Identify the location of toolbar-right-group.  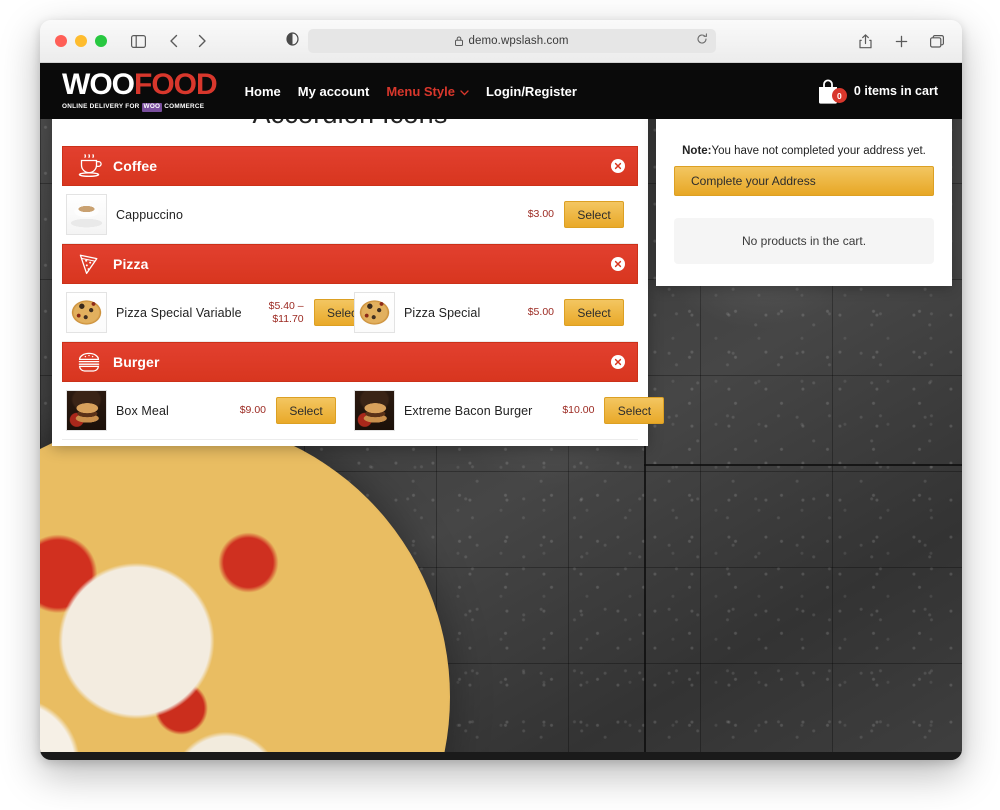
(901, 41).